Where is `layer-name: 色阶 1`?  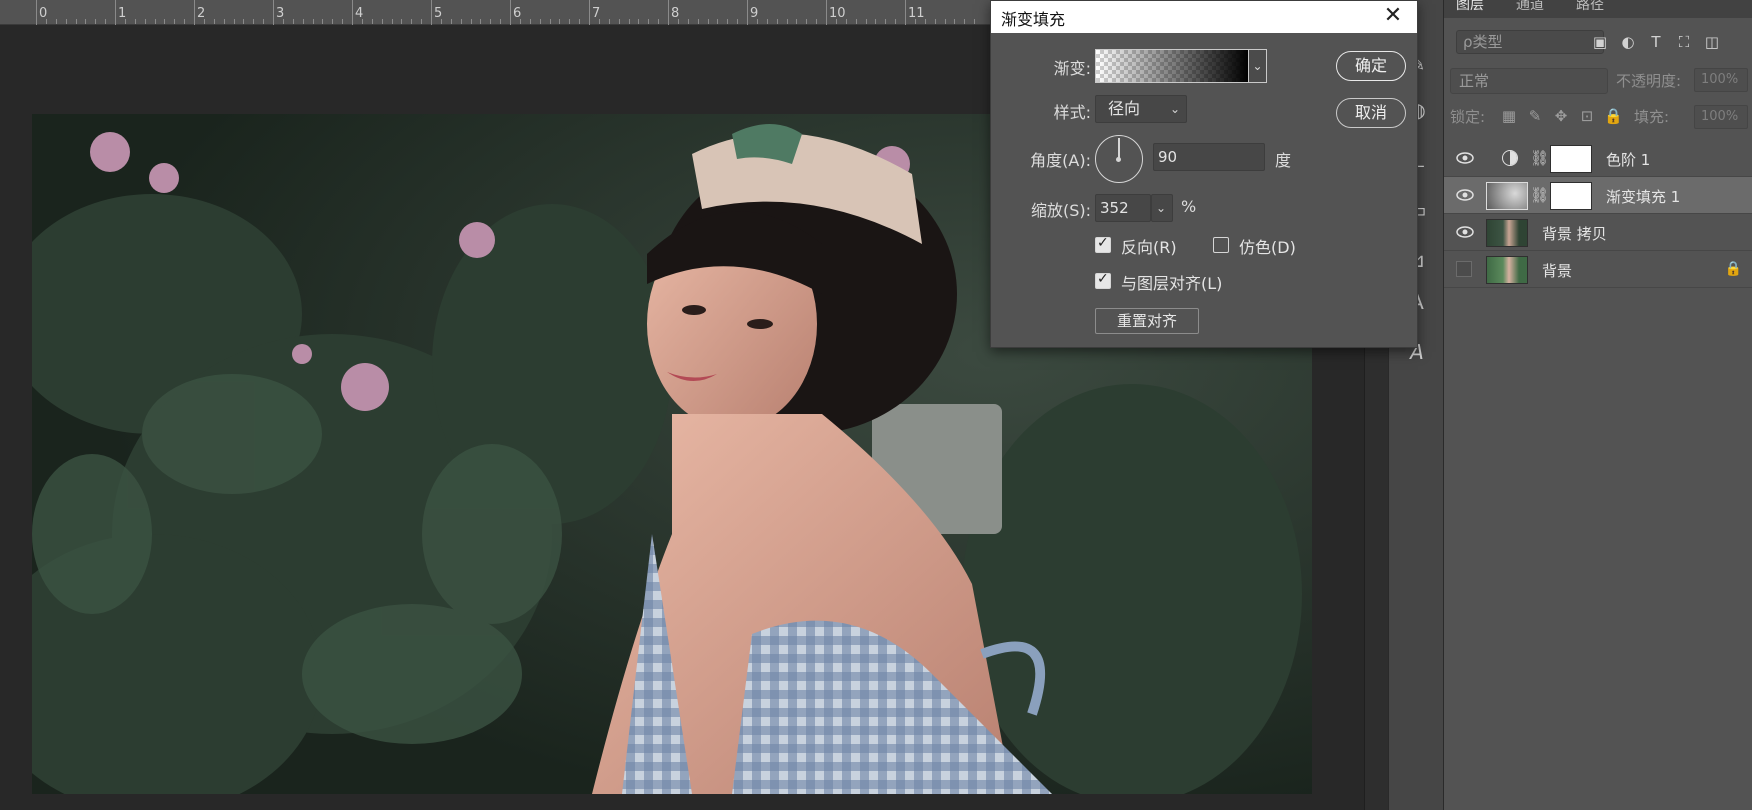 layer-name: 色阶 1 is located at coordinates (1628, 159).